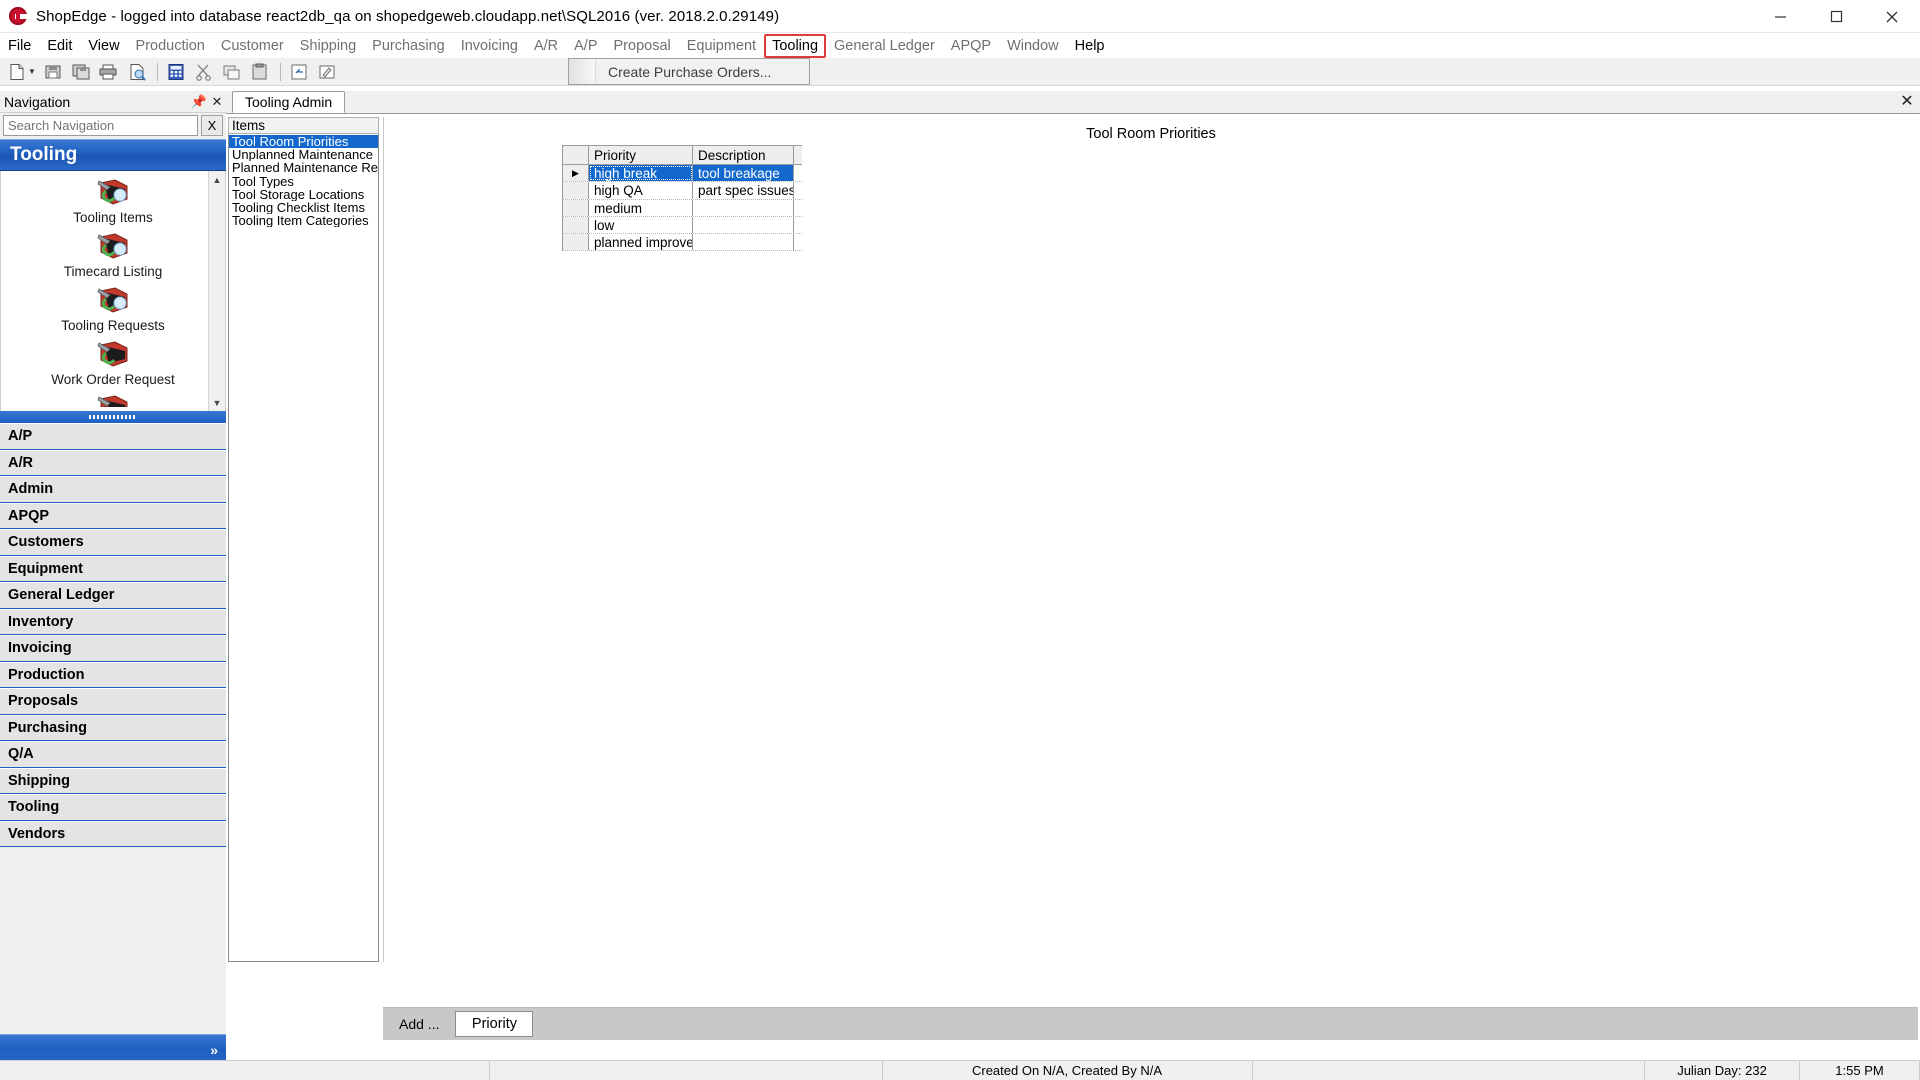  I want to click on table-row: high break tool breakage, so click(682, 174).